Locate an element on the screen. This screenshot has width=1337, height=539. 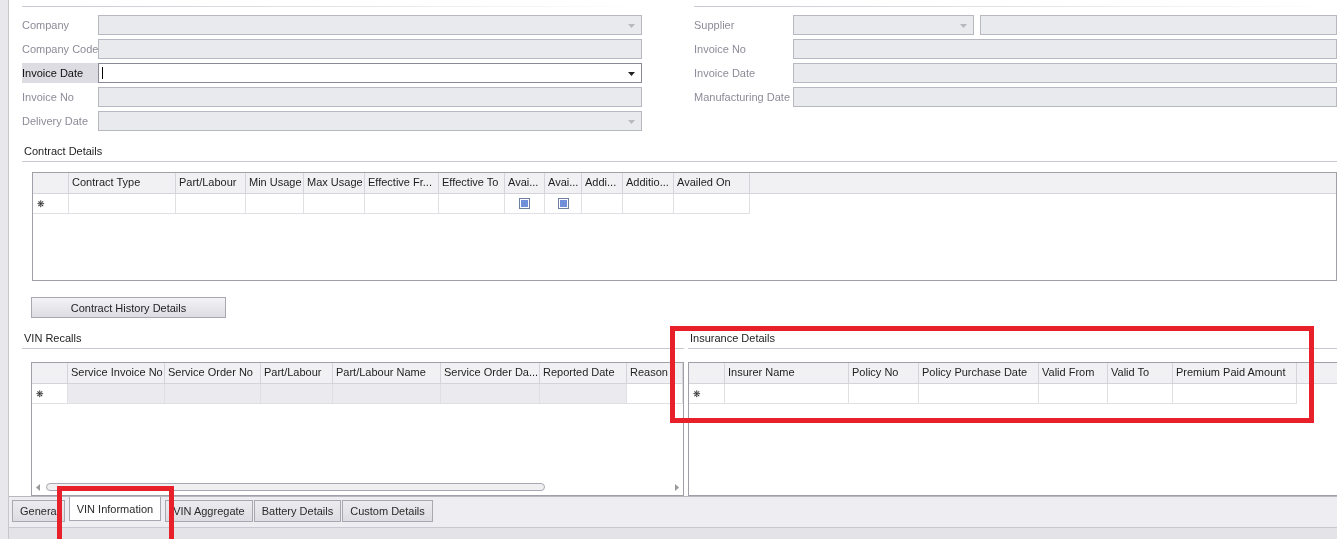
input-field is located at coordinates (1158, 25).